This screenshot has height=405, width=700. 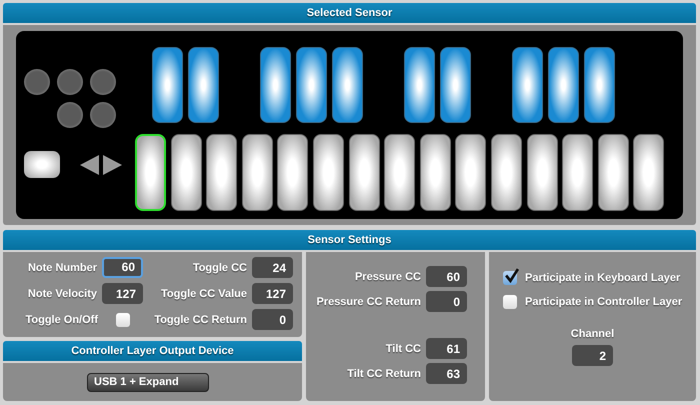 What do you see at coordinates (349, 240) in the screenshot?
I see `section-header: Sensor Settings` at bounding box center [349, 240].